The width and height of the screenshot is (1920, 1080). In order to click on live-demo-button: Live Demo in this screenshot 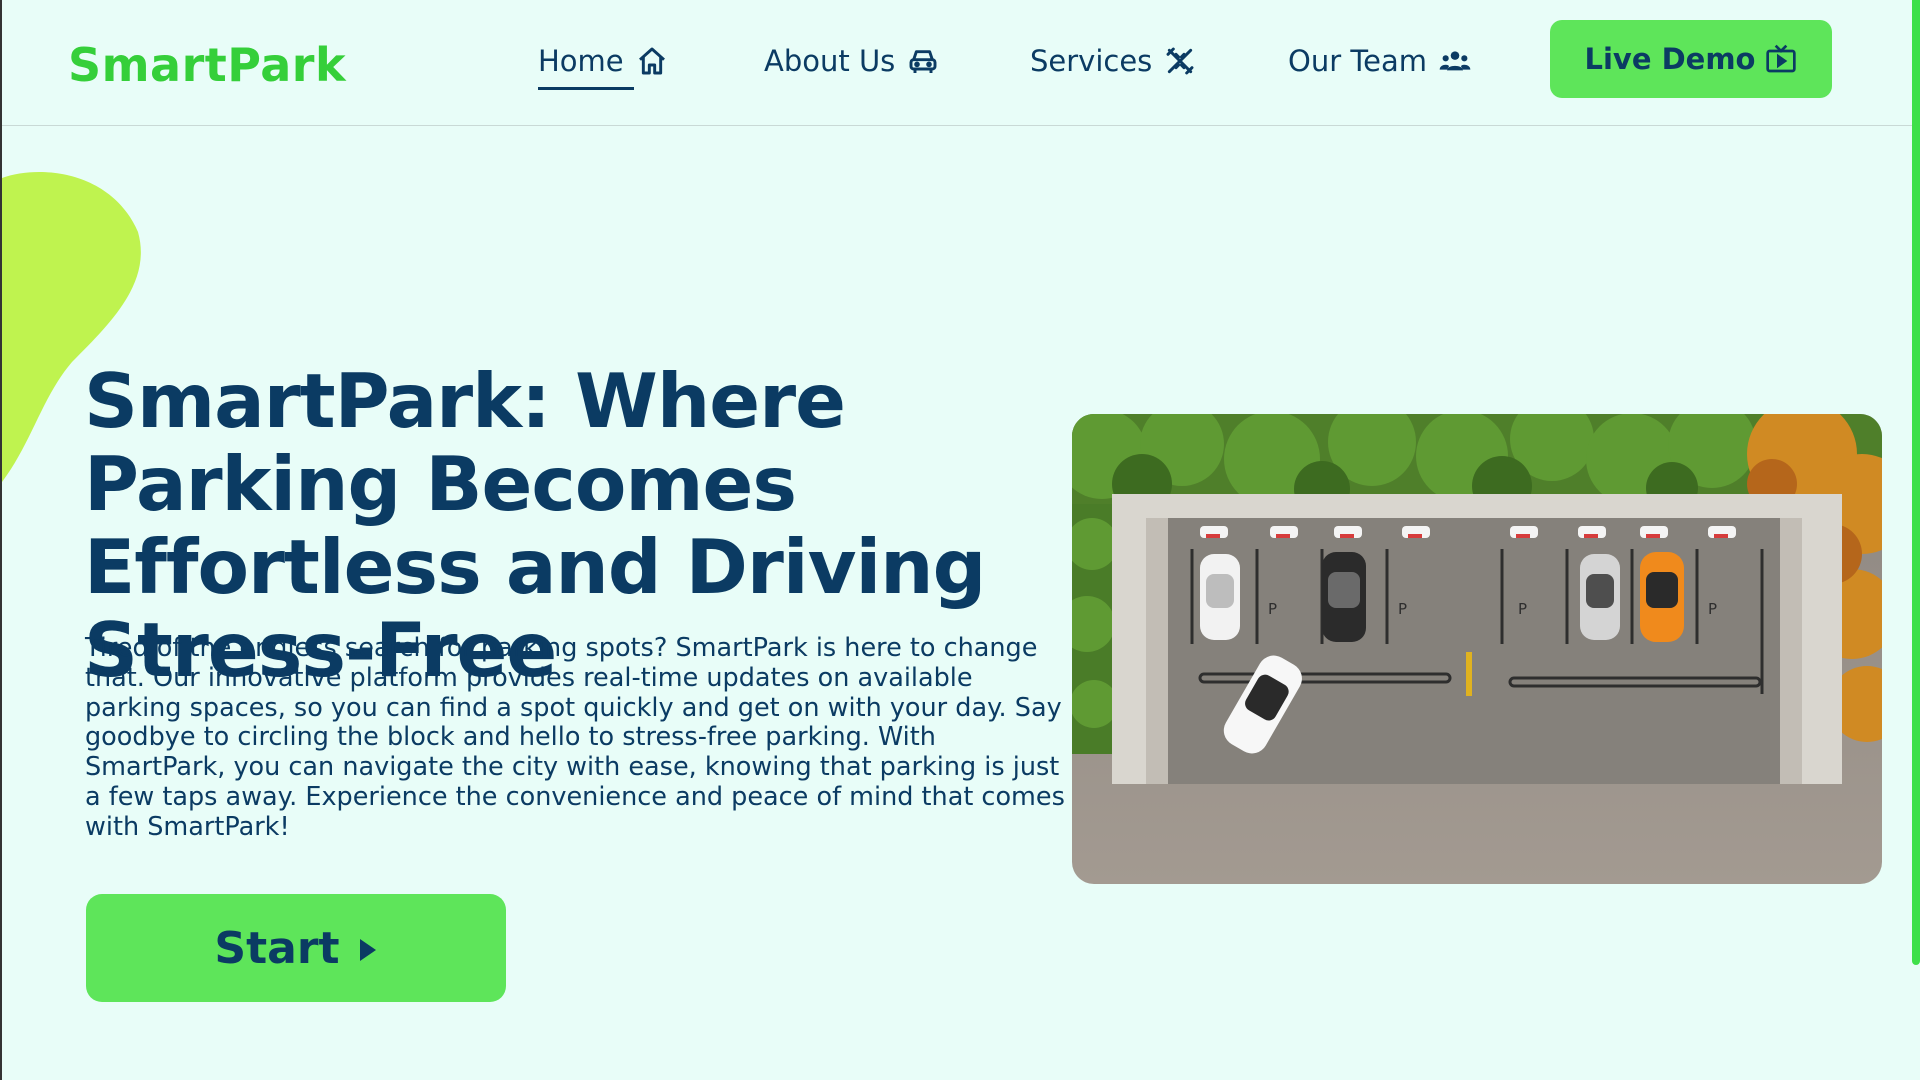, I will do `click(1691, 59)`.